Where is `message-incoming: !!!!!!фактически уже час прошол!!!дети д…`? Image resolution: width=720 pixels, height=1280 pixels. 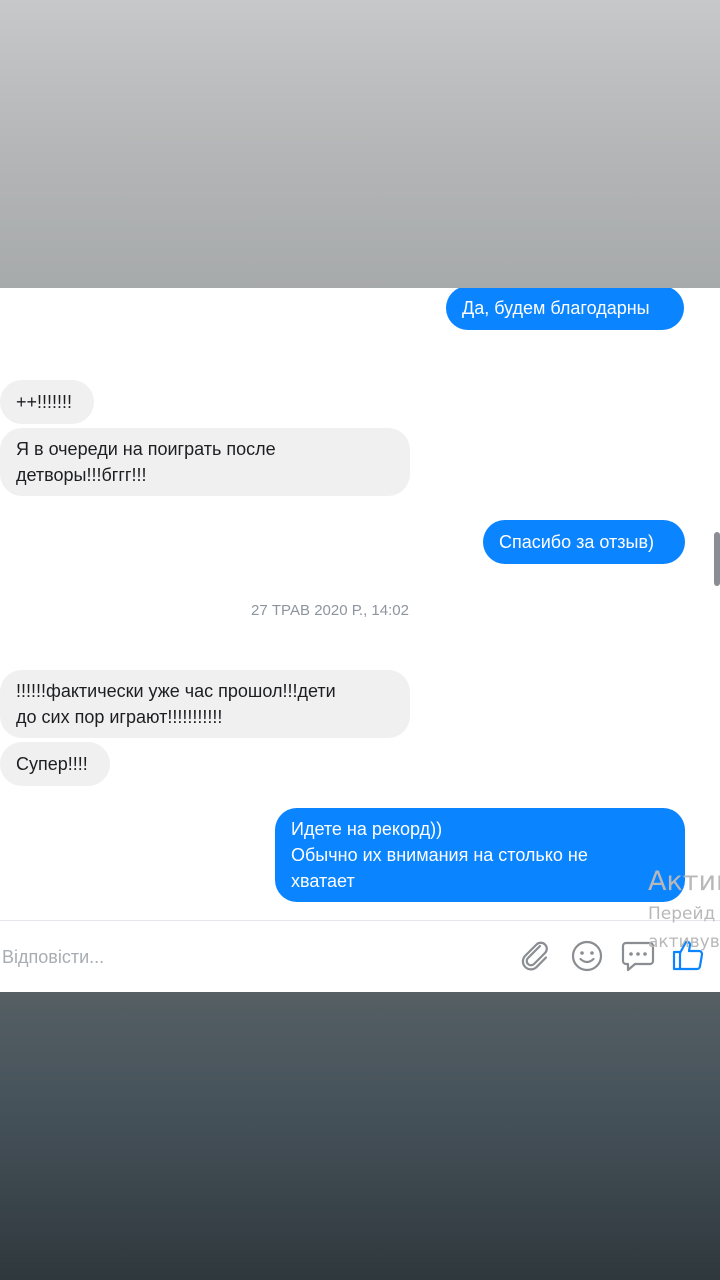
message-incoming: !!!!!!фактически уже час прошол!!!дети д… is located at coordinates (205, 704).